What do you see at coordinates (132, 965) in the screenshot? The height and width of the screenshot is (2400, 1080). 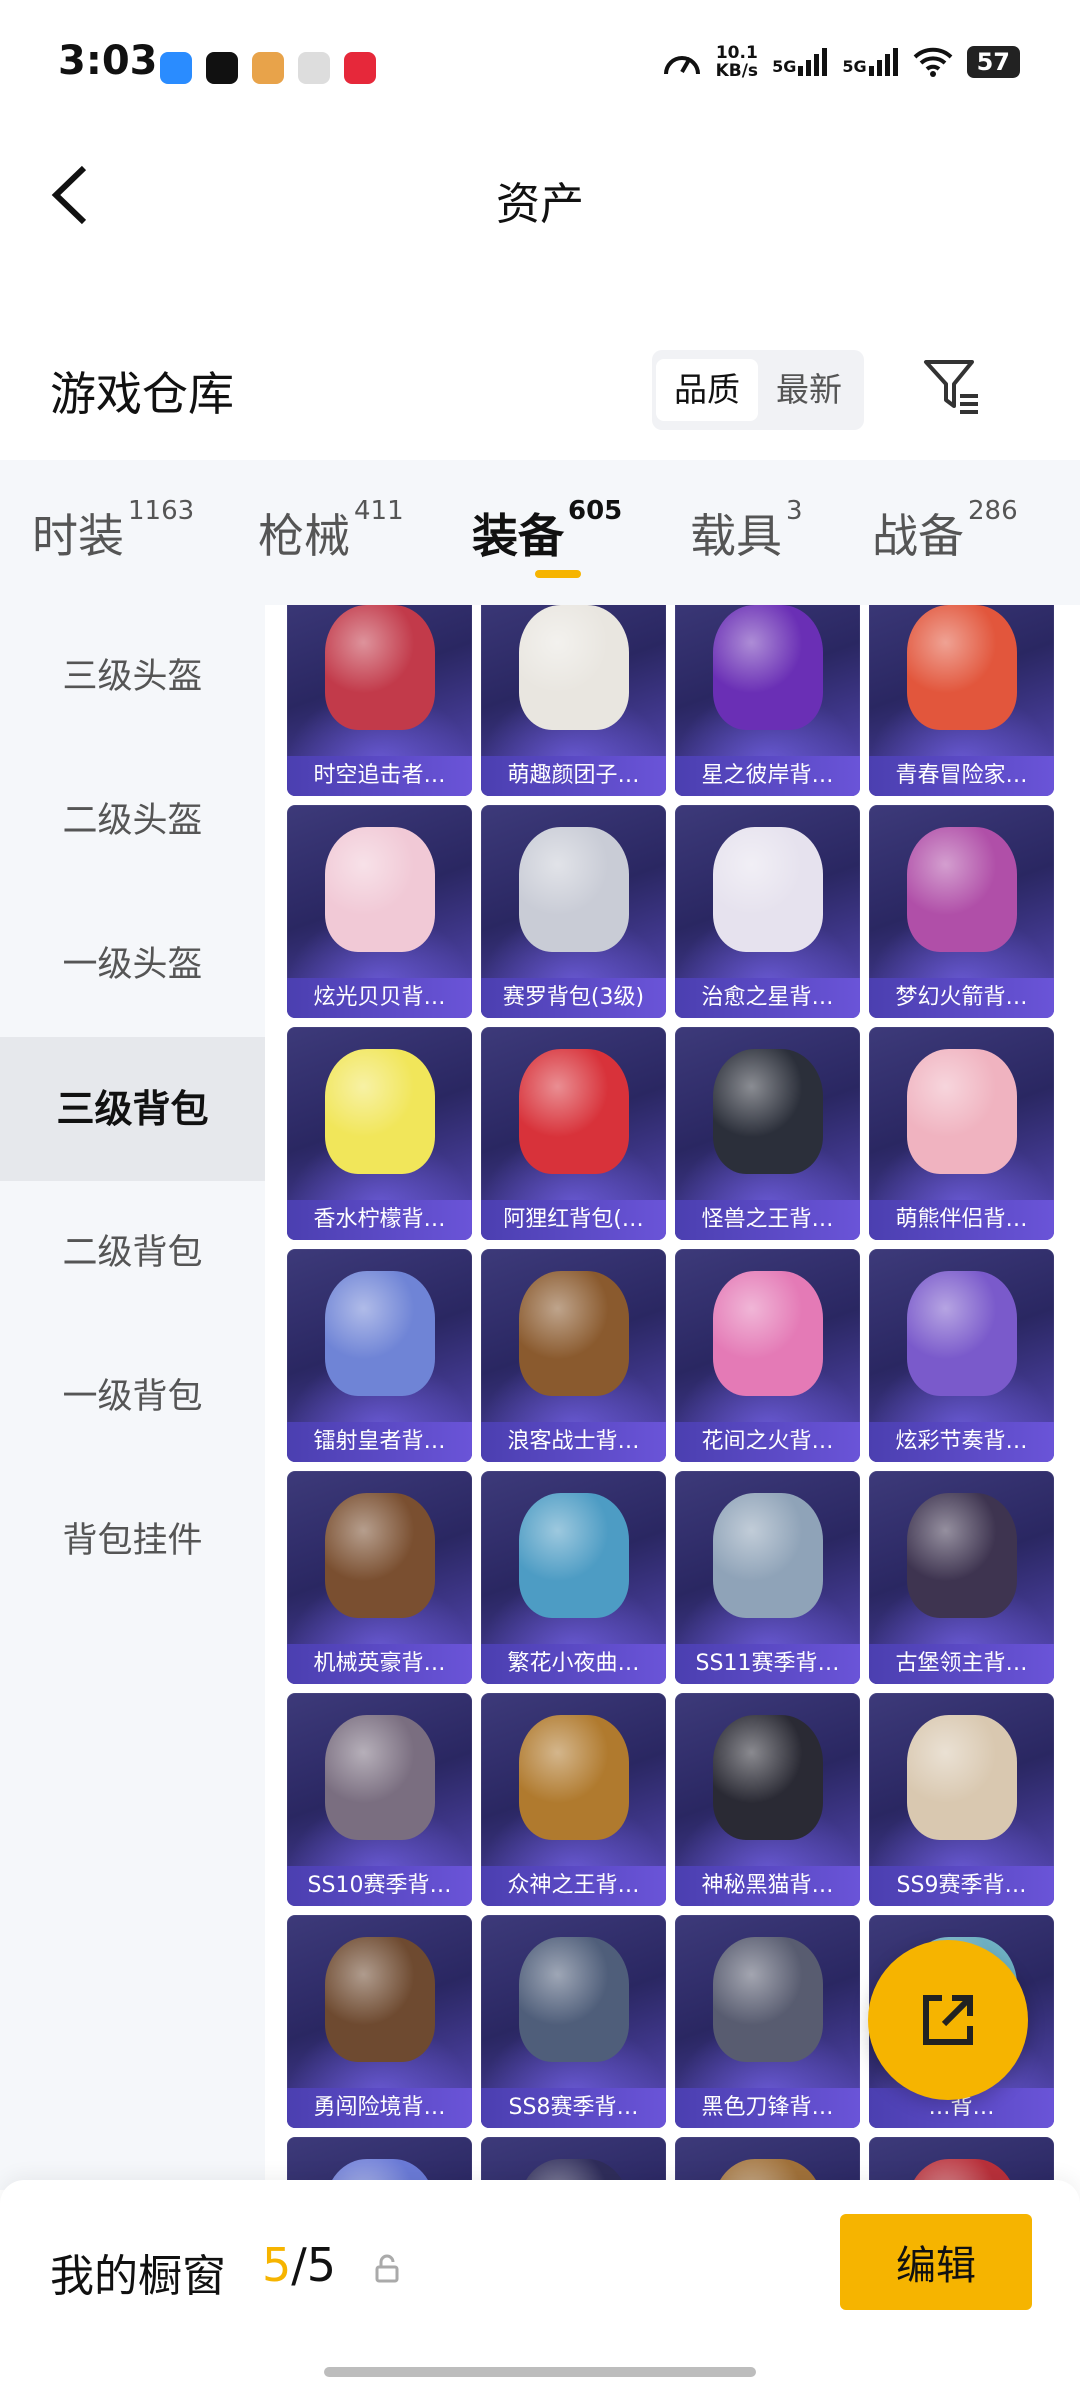 I see `sidebar-item-level1-helmet: 一级头盔` at bounding box center [132, 965].